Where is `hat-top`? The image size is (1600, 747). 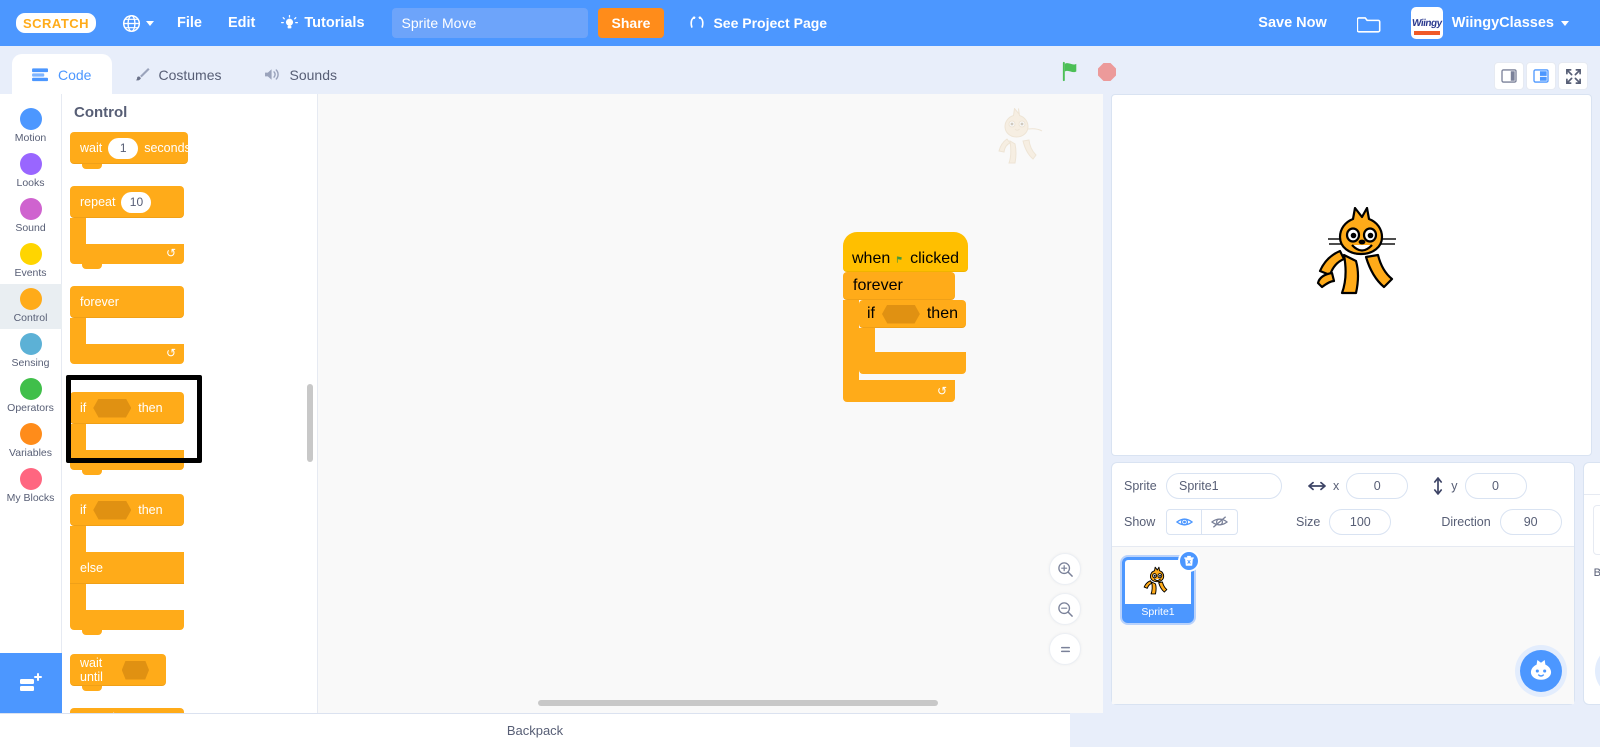 hat-top is located at coordinates (905, 239).